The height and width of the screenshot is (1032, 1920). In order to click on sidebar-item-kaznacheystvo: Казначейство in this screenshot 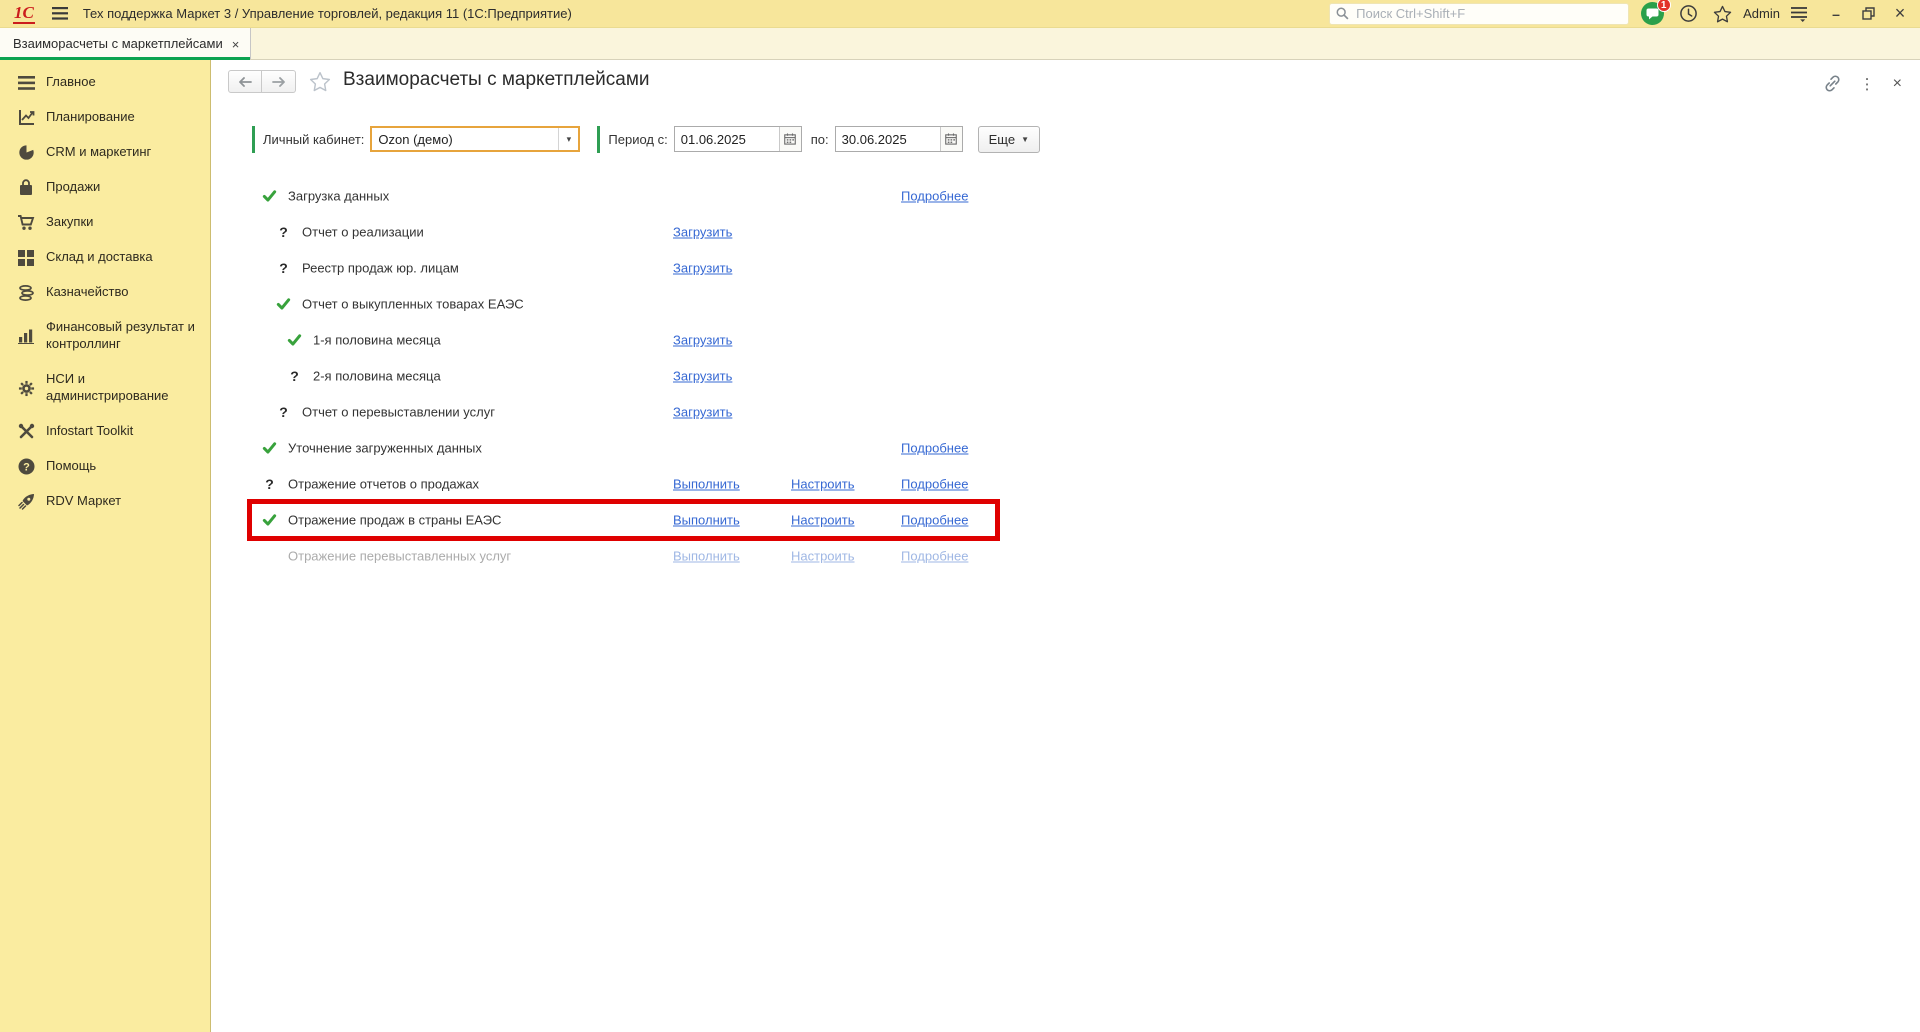, I will do `click(105, 292)`.